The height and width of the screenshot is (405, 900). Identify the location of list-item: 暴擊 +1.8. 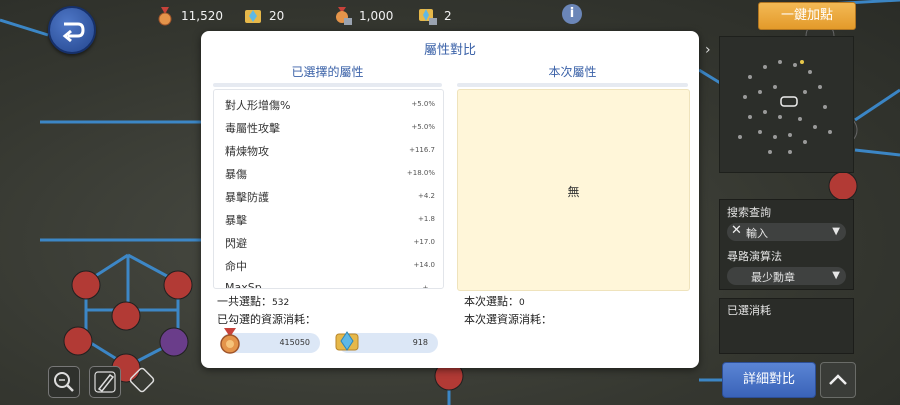
(328, 220).